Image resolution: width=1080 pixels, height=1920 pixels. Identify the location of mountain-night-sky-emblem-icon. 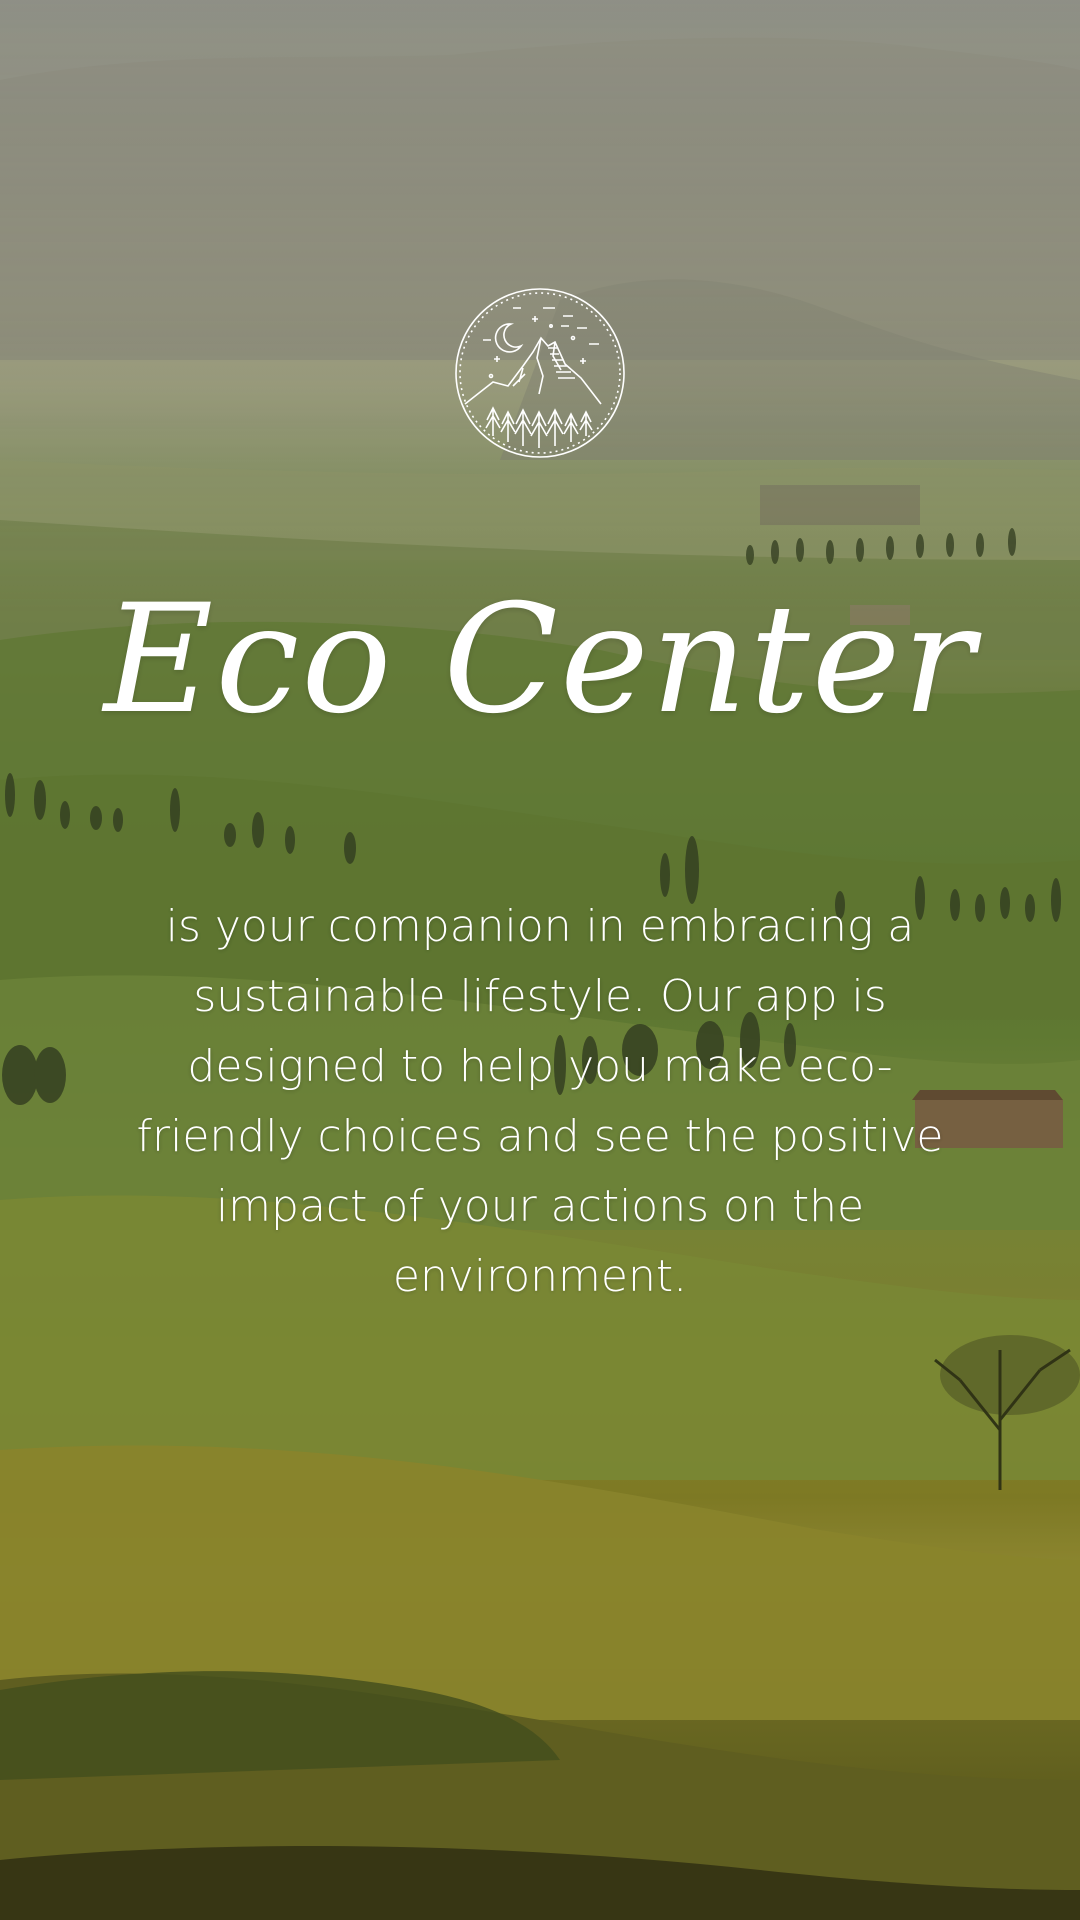
(540, 373).